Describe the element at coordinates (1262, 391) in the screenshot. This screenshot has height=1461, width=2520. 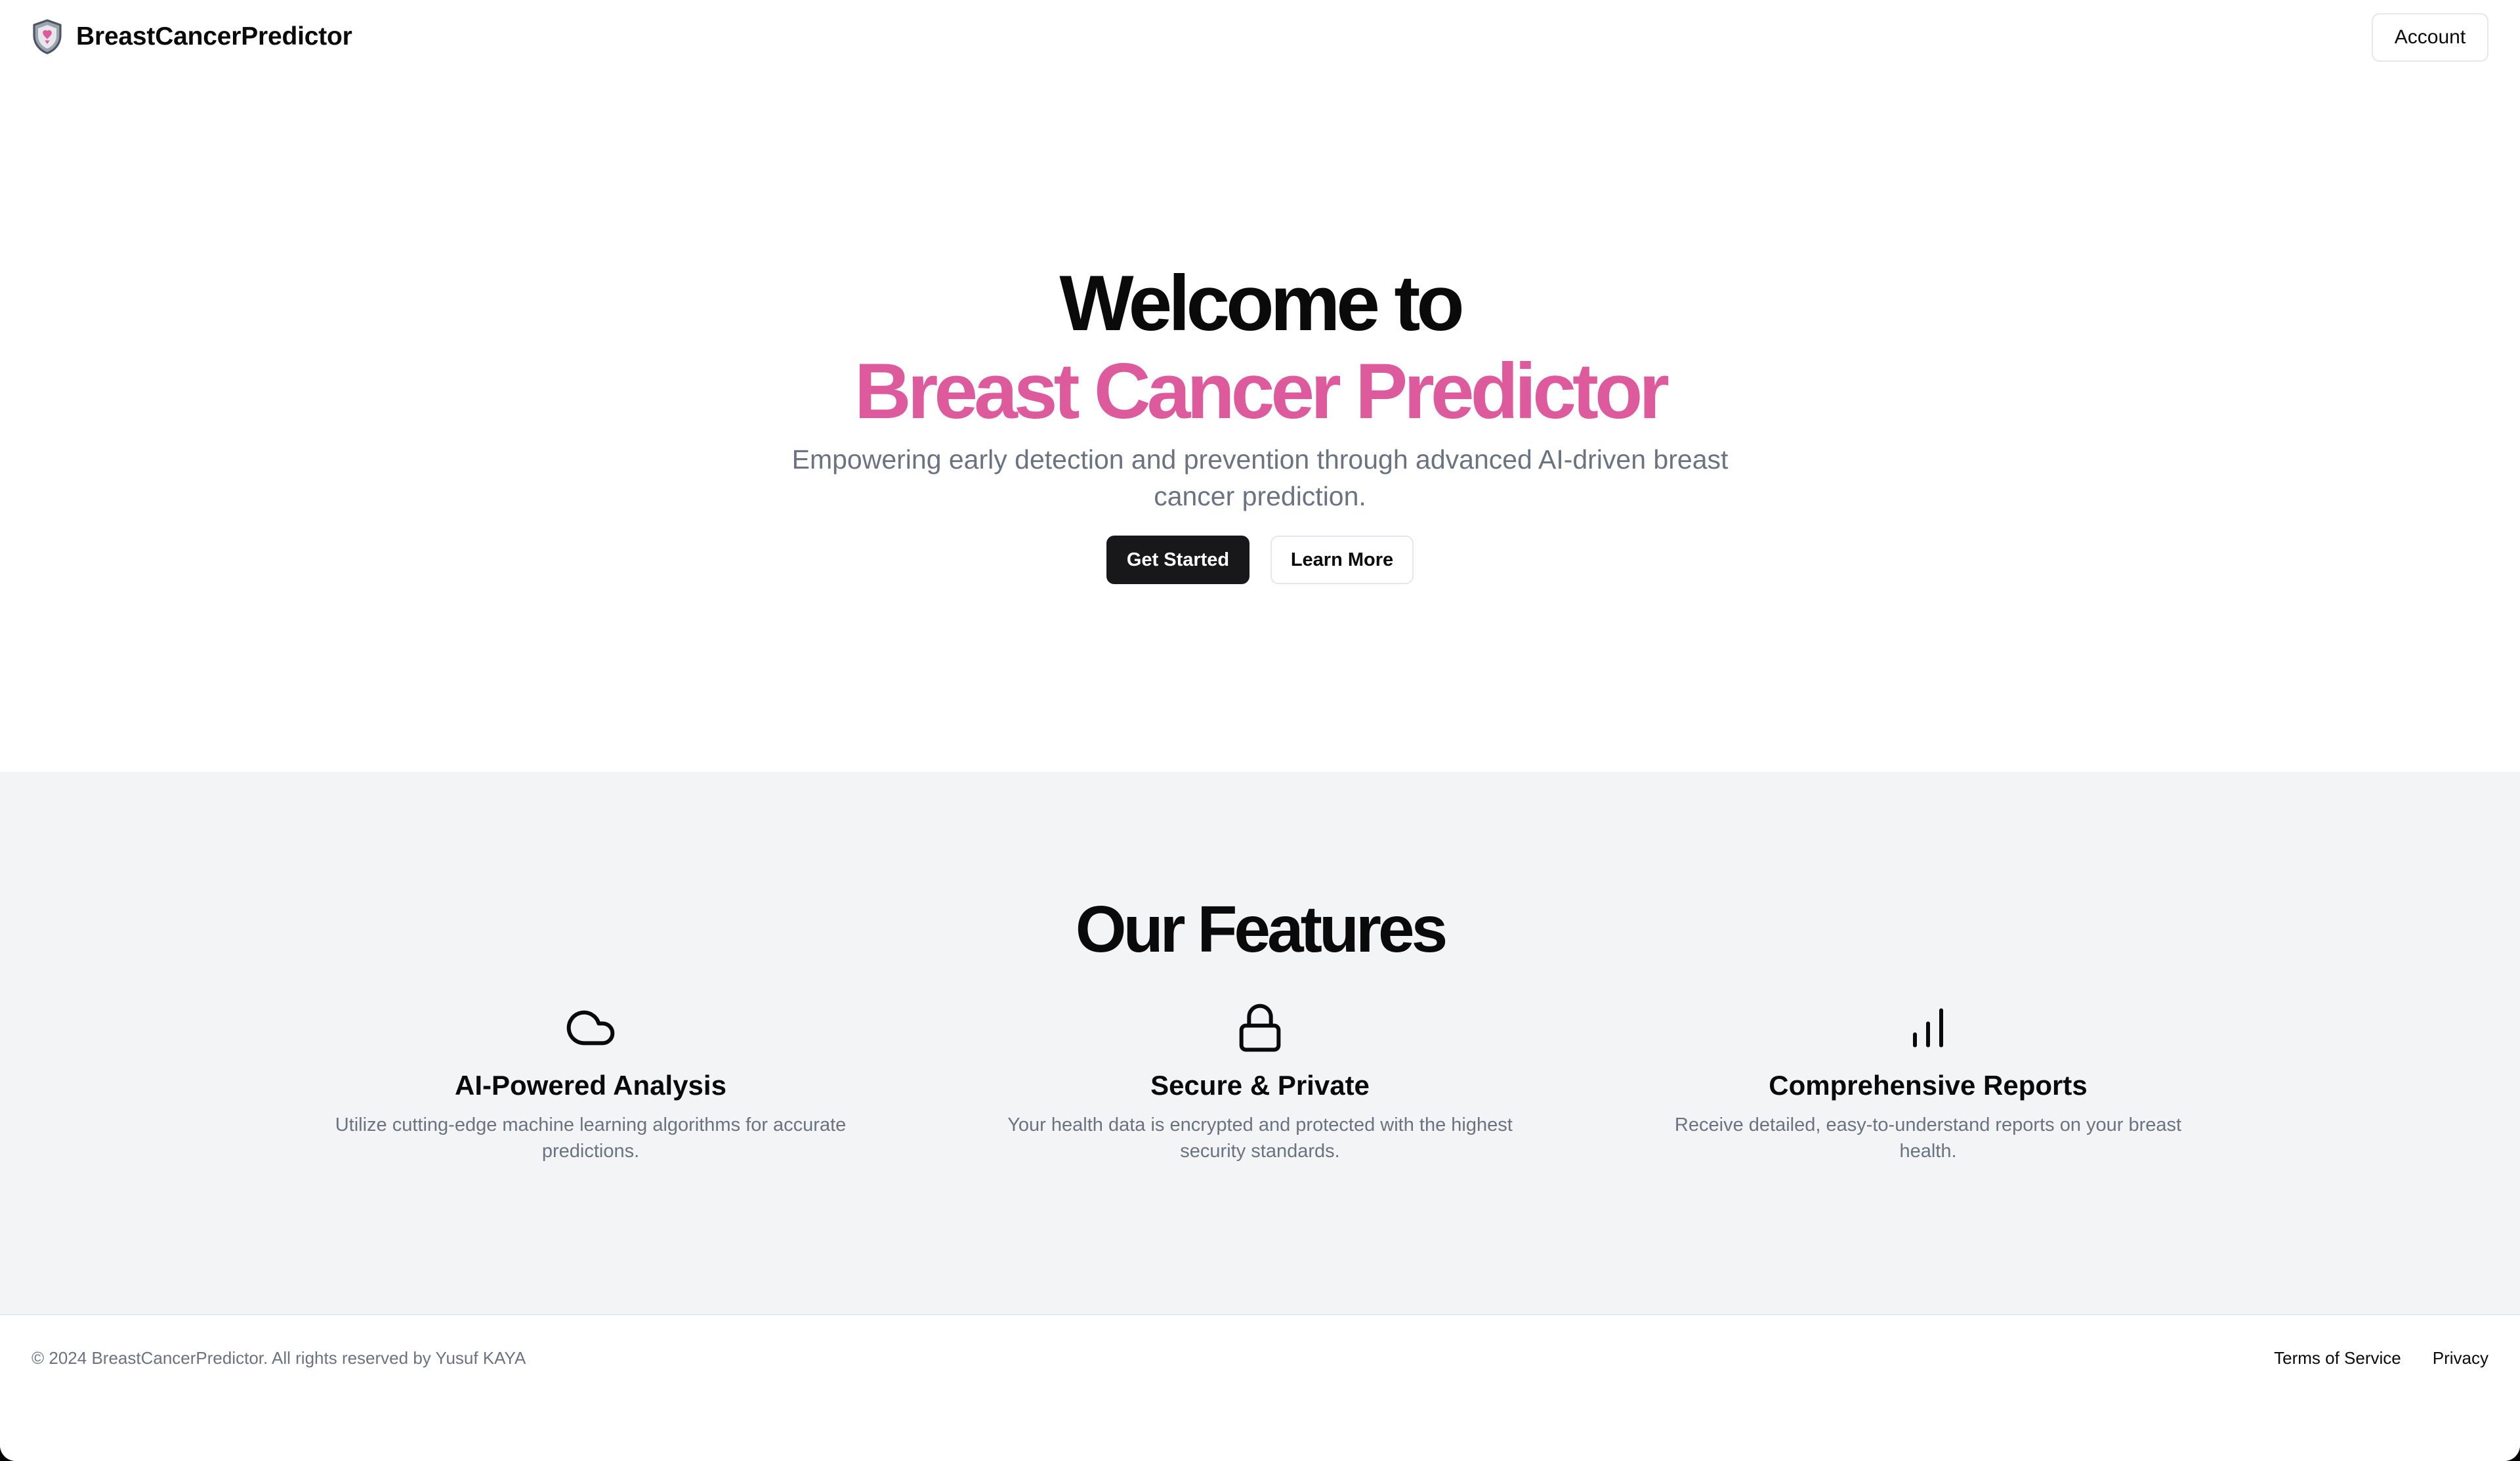
I see `hero-title-line2: Breast Cancer Predictor` at that location.